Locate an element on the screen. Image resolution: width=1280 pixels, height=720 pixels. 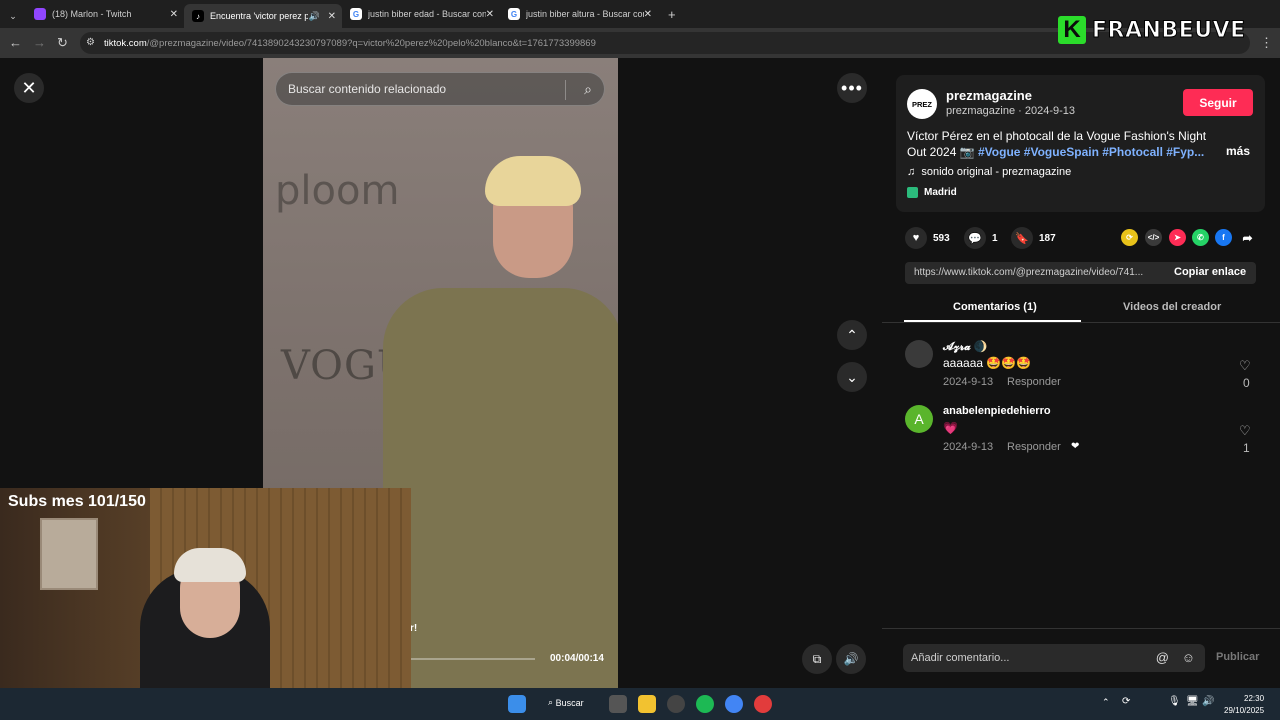
steam-icon is located at coordinates (676, 704).